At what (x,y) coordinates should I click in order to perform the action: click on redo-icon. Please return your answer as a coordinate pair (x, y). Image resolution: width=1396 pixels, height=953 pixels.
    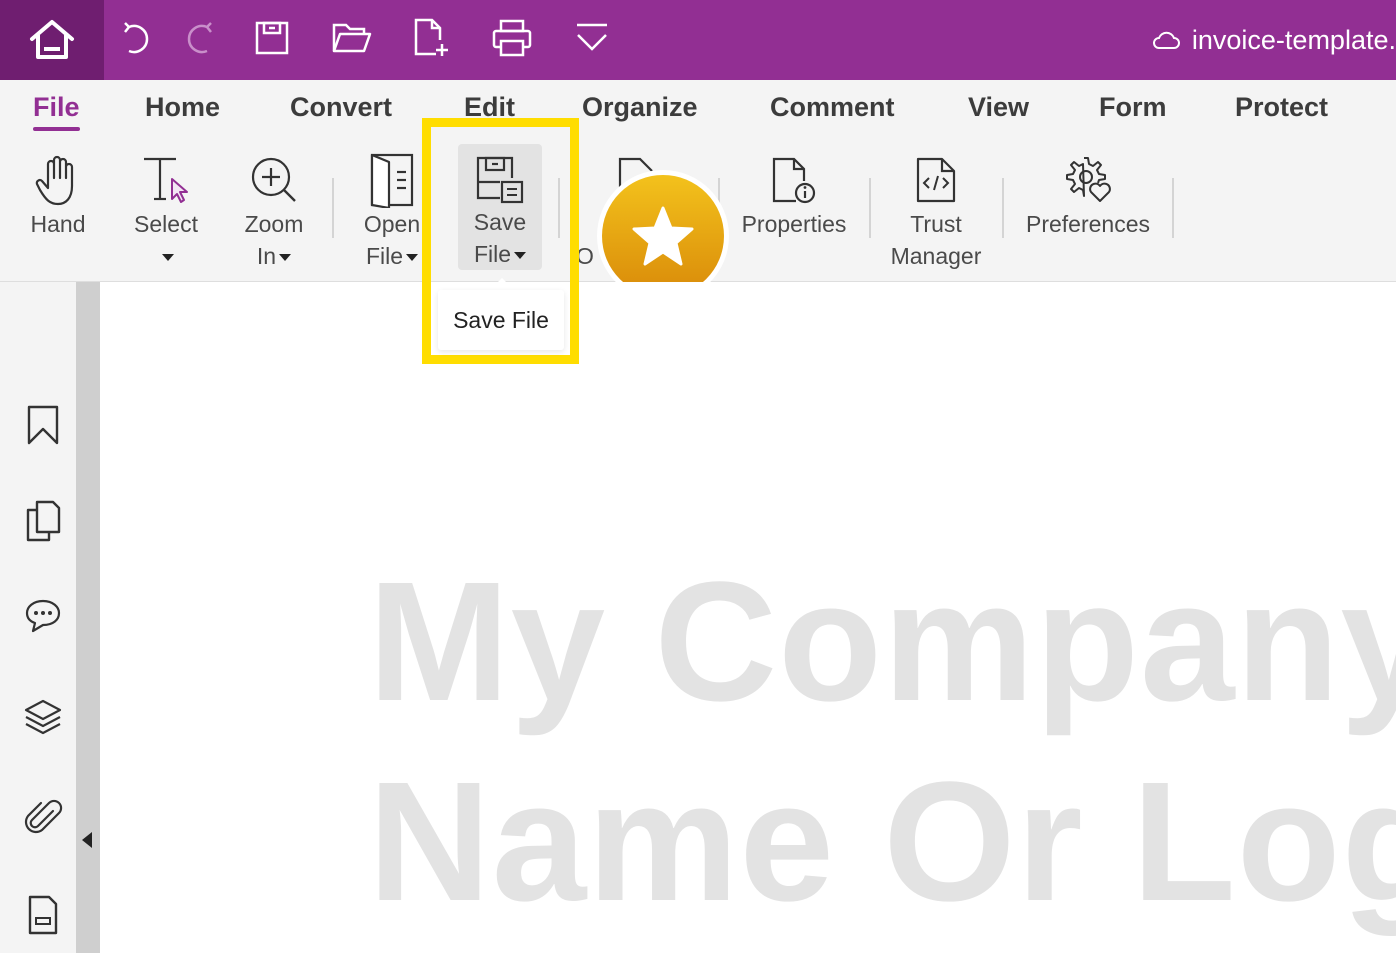
    Looking at the image, I should click on (199, 38).